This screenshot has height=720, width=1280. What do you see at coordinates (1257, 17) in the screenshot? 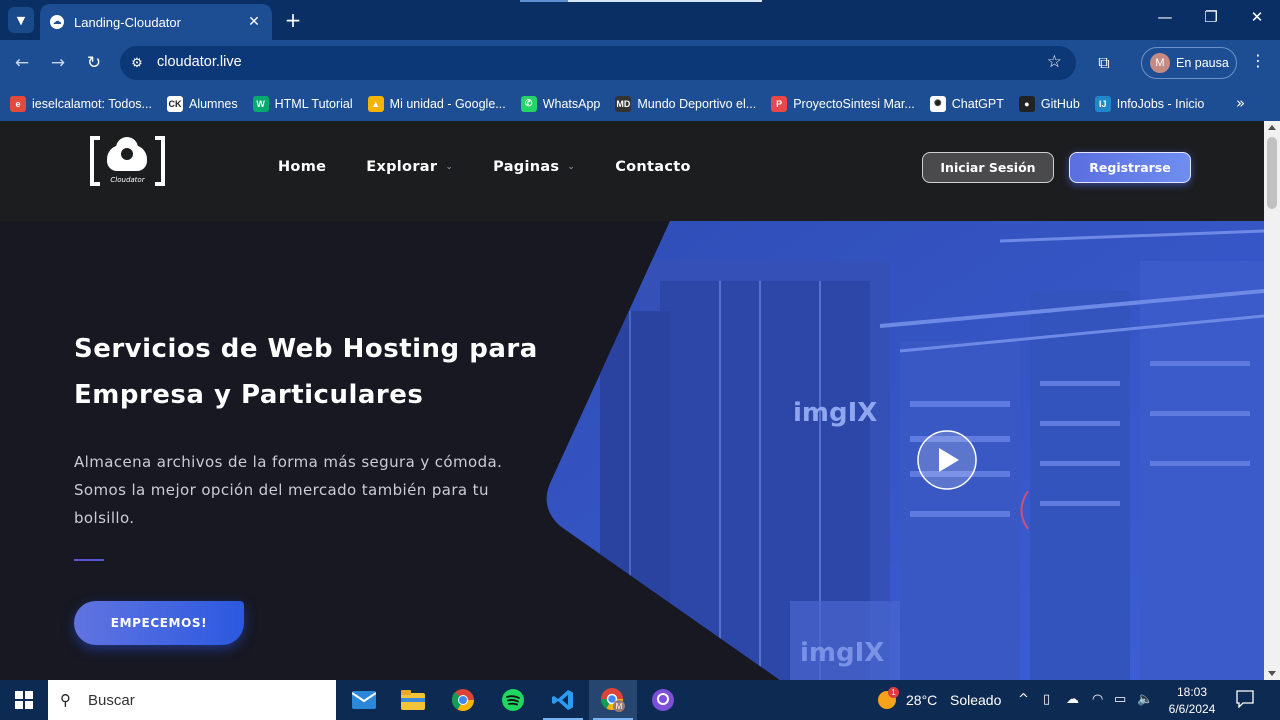
I see `close-window-button: ✕` at bounding box center [1257, 17].